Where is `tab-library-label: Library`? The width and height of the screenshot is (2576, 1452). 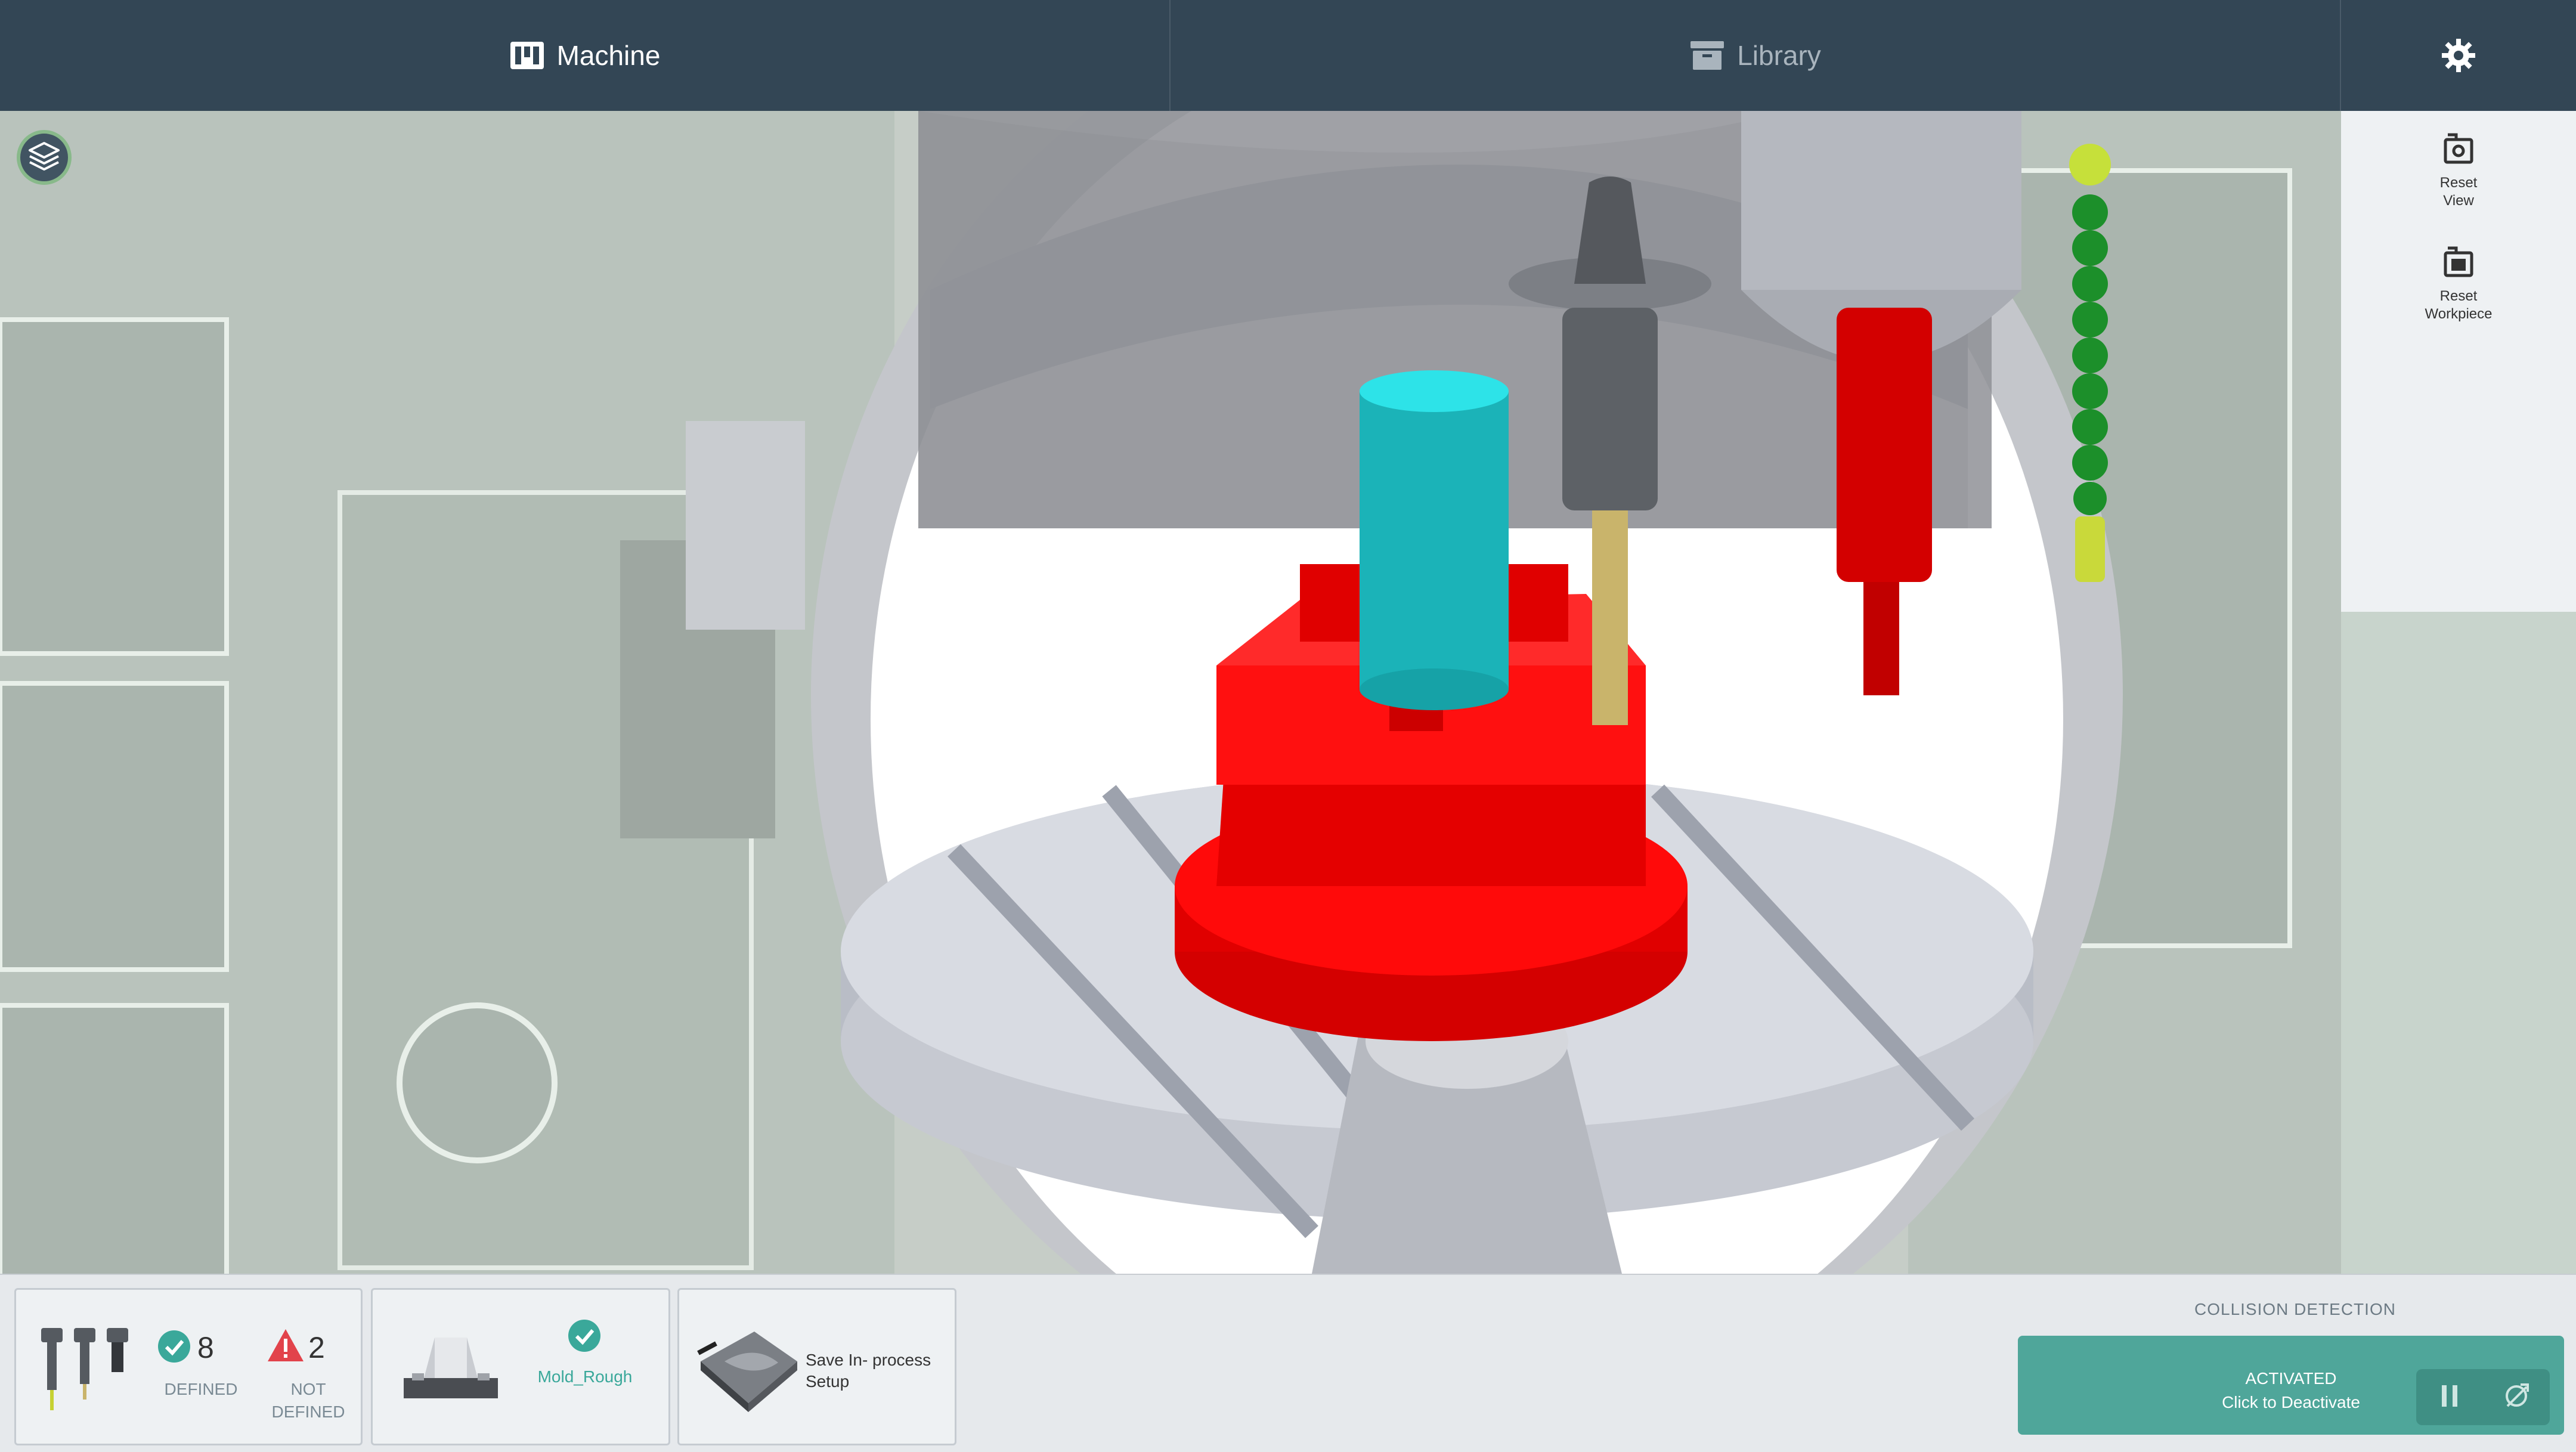
tab-library-label: Library is located at coordinates (1779, 55).